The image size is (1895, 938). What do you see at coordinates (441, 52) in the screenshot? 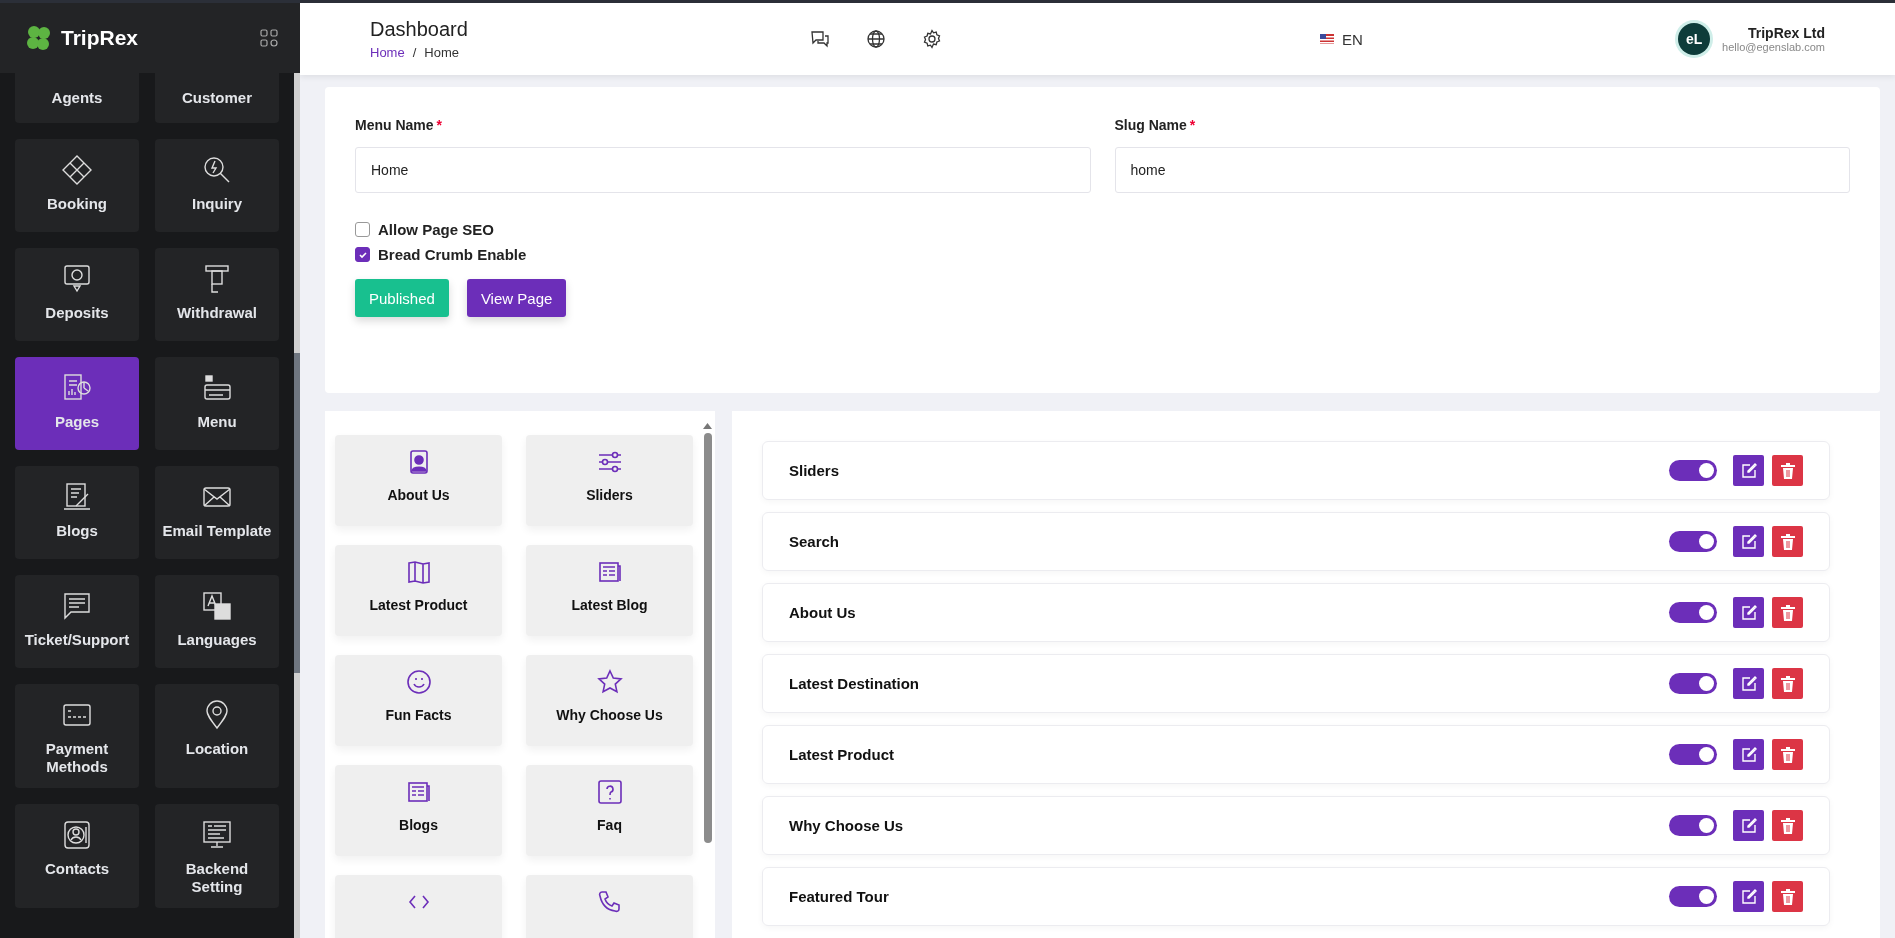
I see `breadcrumb-current: Home` at bounding box center [441, 52].